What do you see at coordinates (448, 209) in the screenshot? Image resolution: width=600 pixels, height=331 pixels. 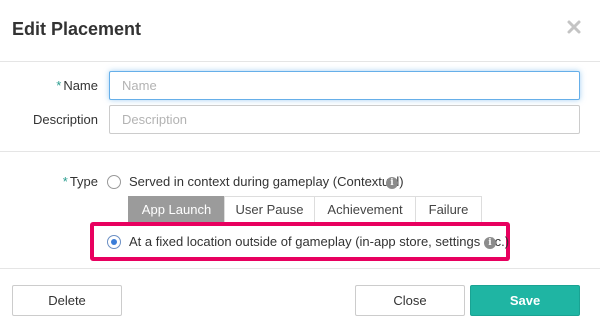 I see `tab-failure: Failure` at bounding box center [448, 209].